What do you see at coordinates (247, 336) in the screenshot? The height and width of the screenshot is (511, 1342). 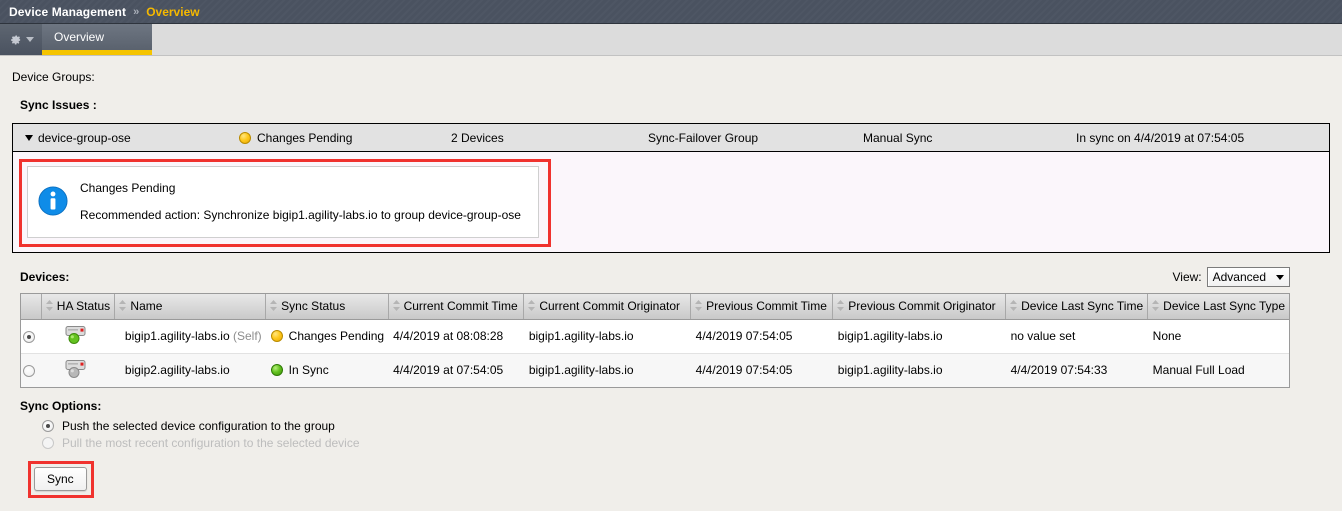 I see `device-self-tag: (Self)` at bounding box center [247, 336].